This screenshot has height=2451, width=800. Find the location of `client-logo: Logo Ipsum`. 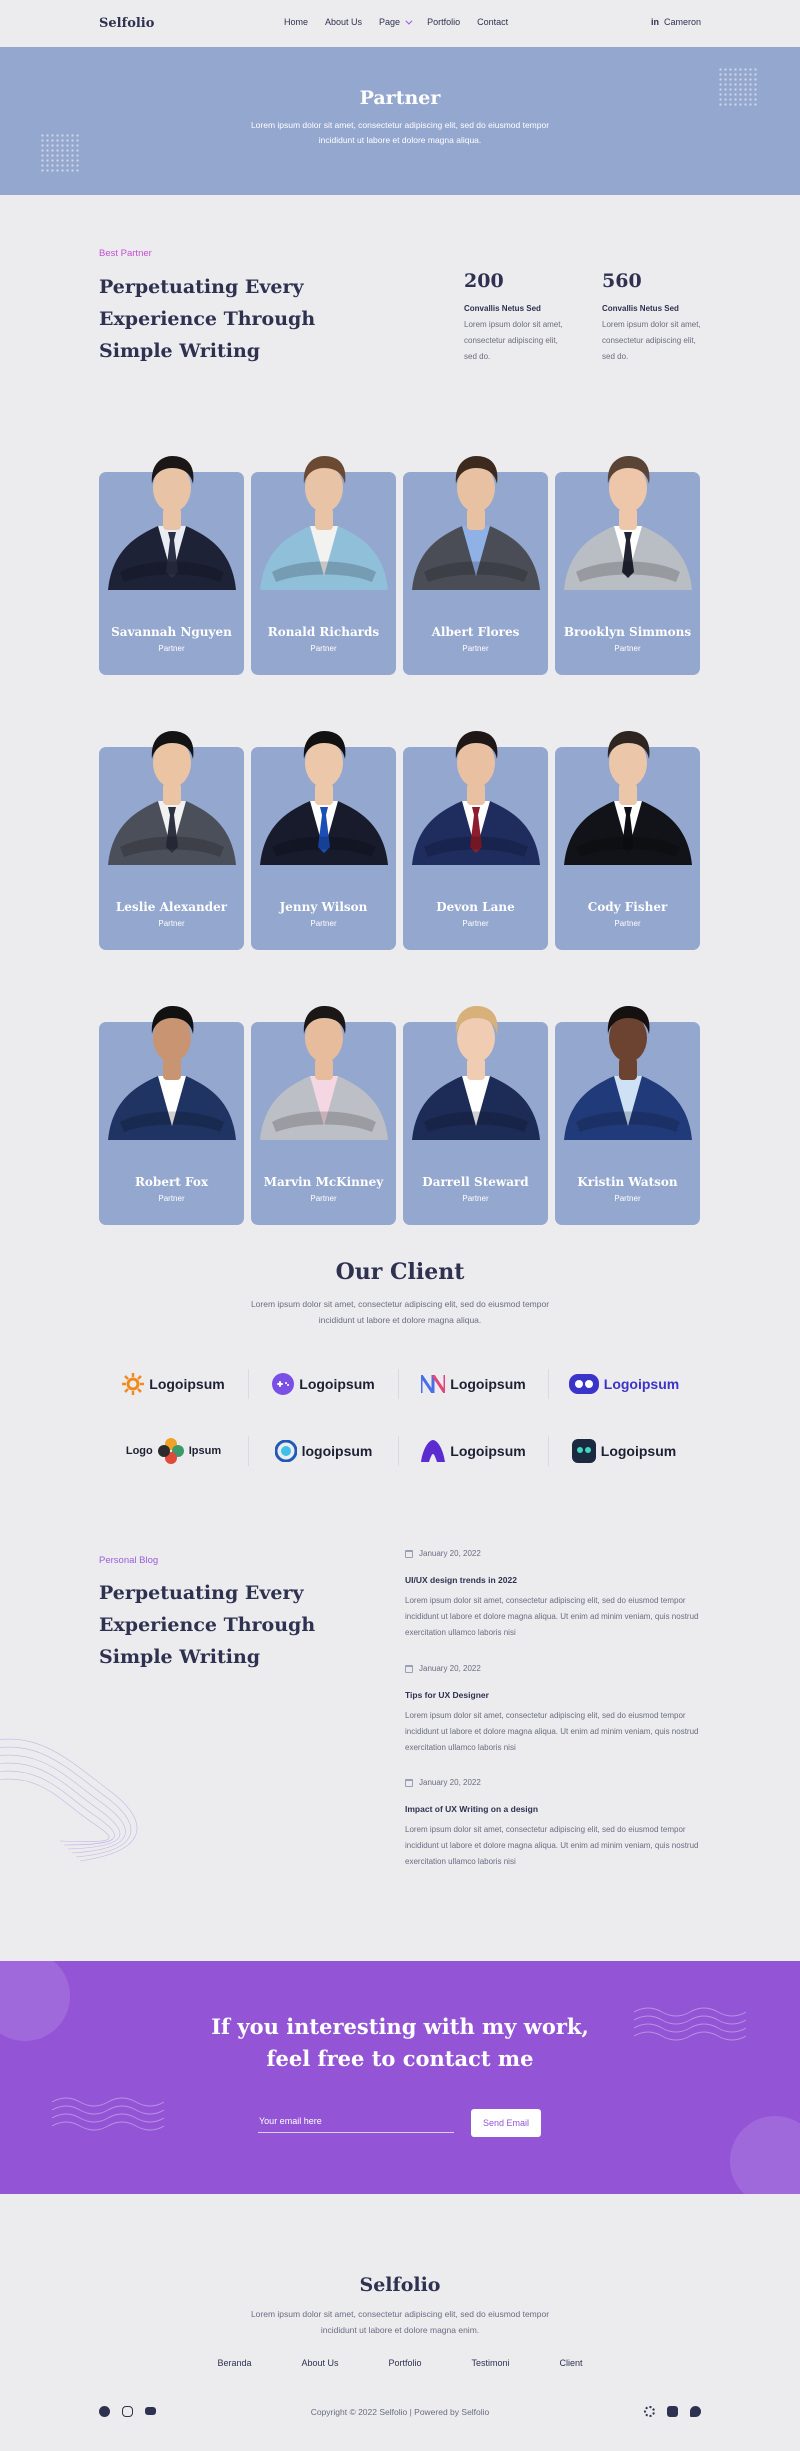

client-logo: Logo Ipsum is located at coordinates (174, 1451).